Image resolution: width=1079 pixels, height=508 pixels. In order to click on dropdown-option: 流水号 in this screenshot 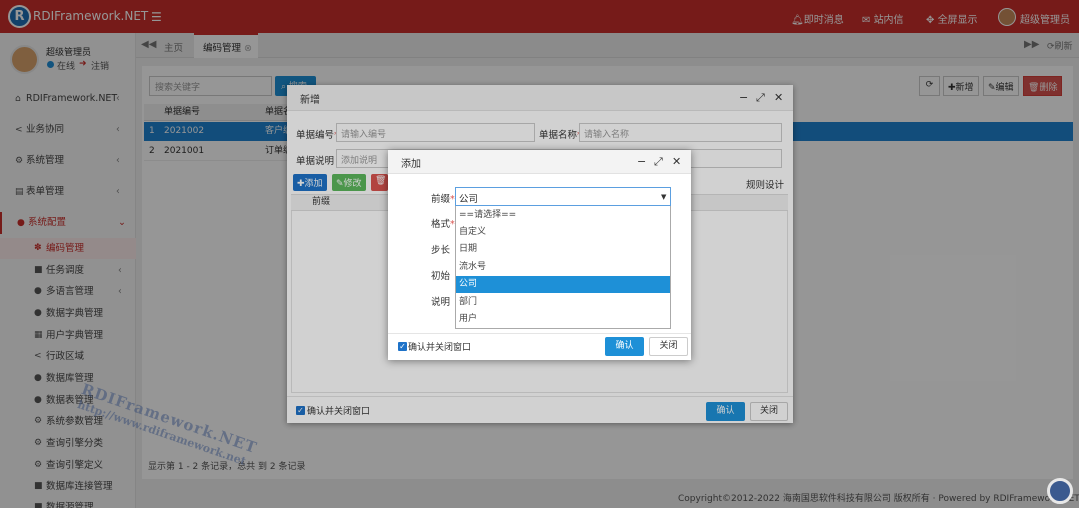, I will do `click(563, 267)`.